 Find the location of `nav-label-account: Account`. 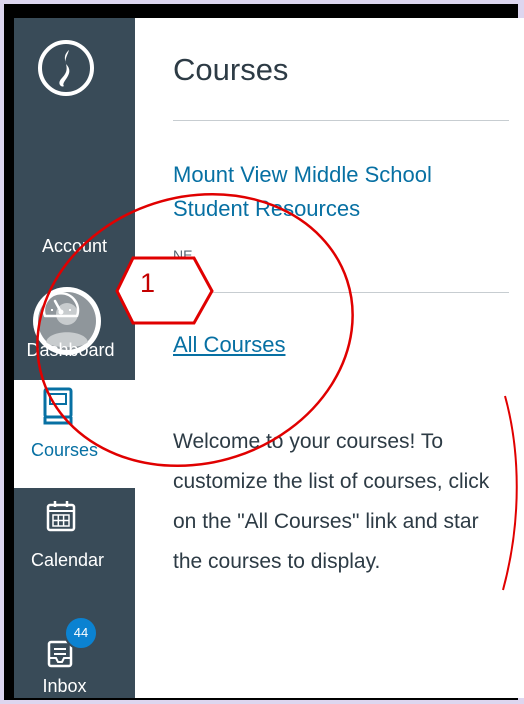

nav-label-account: Account is located at coordinates (74, 246).